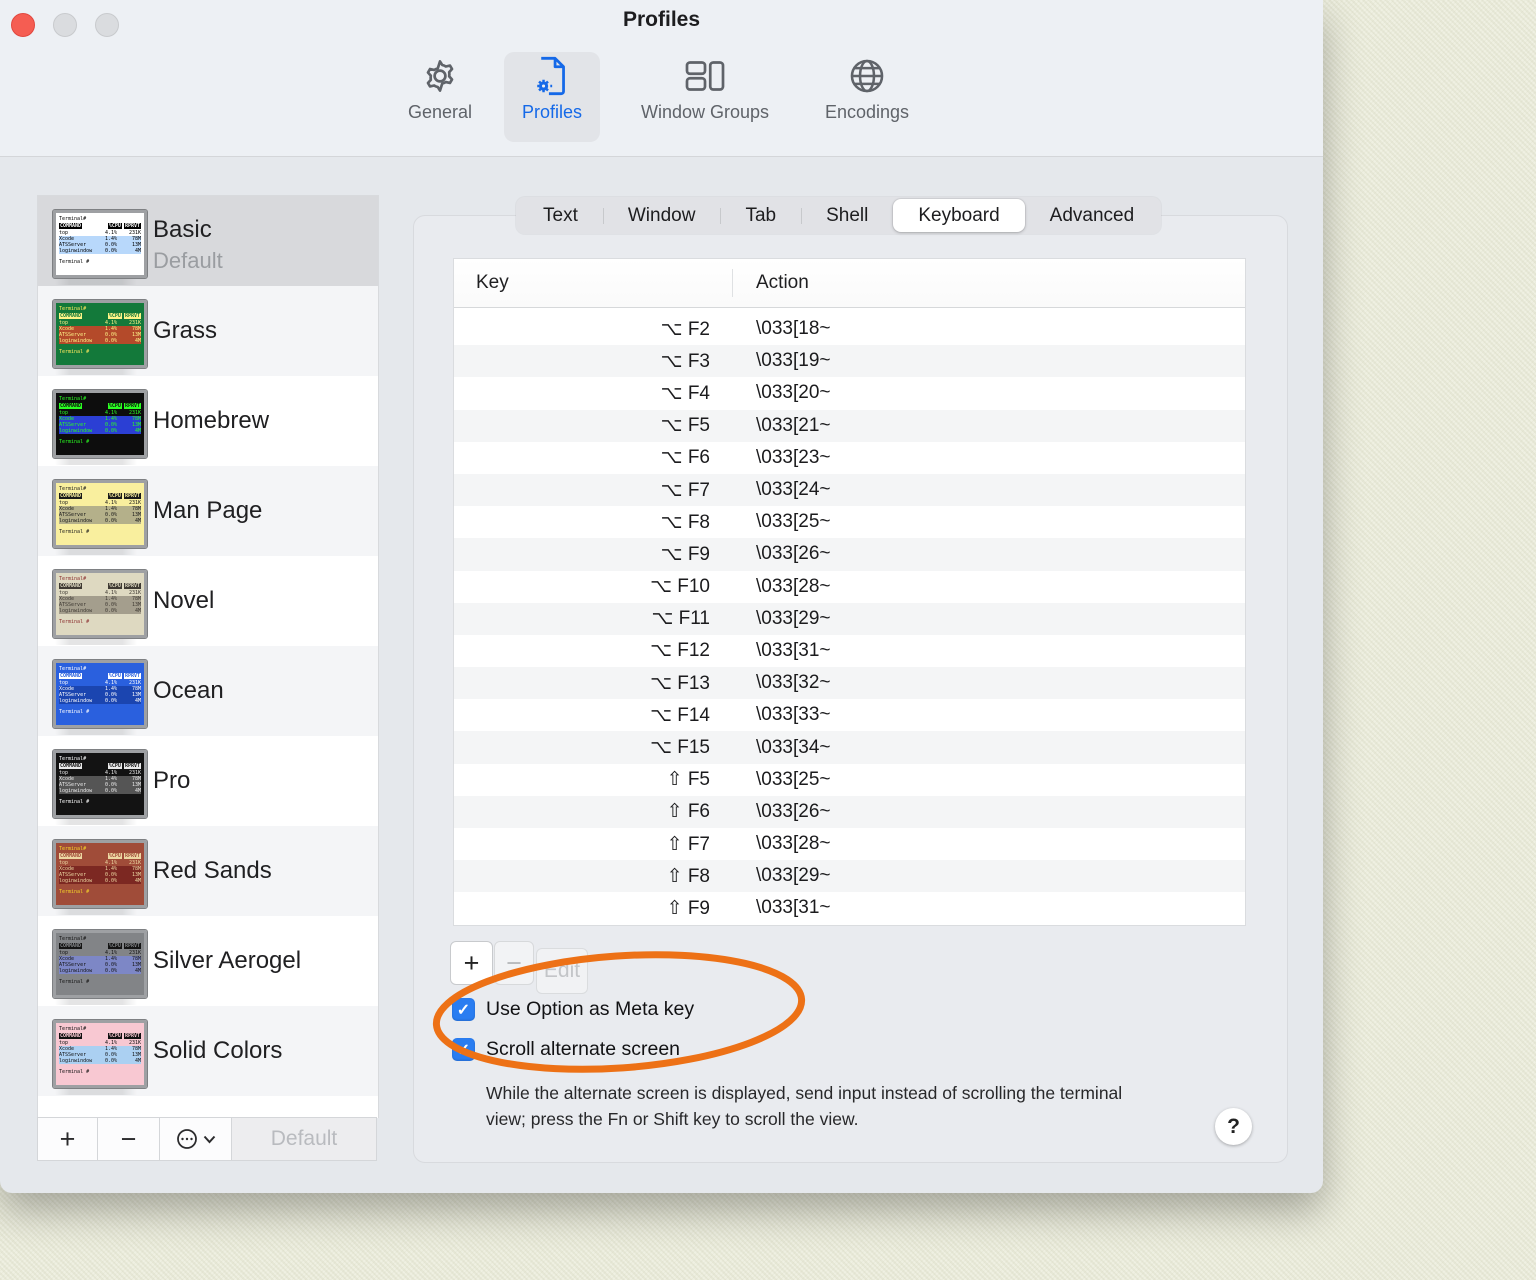 The image size is (1536, 1280). Describe the element at coordinates (849, 780) in the screenshot. I see `table-row: ⇧ F5 \033[25~` at that location.